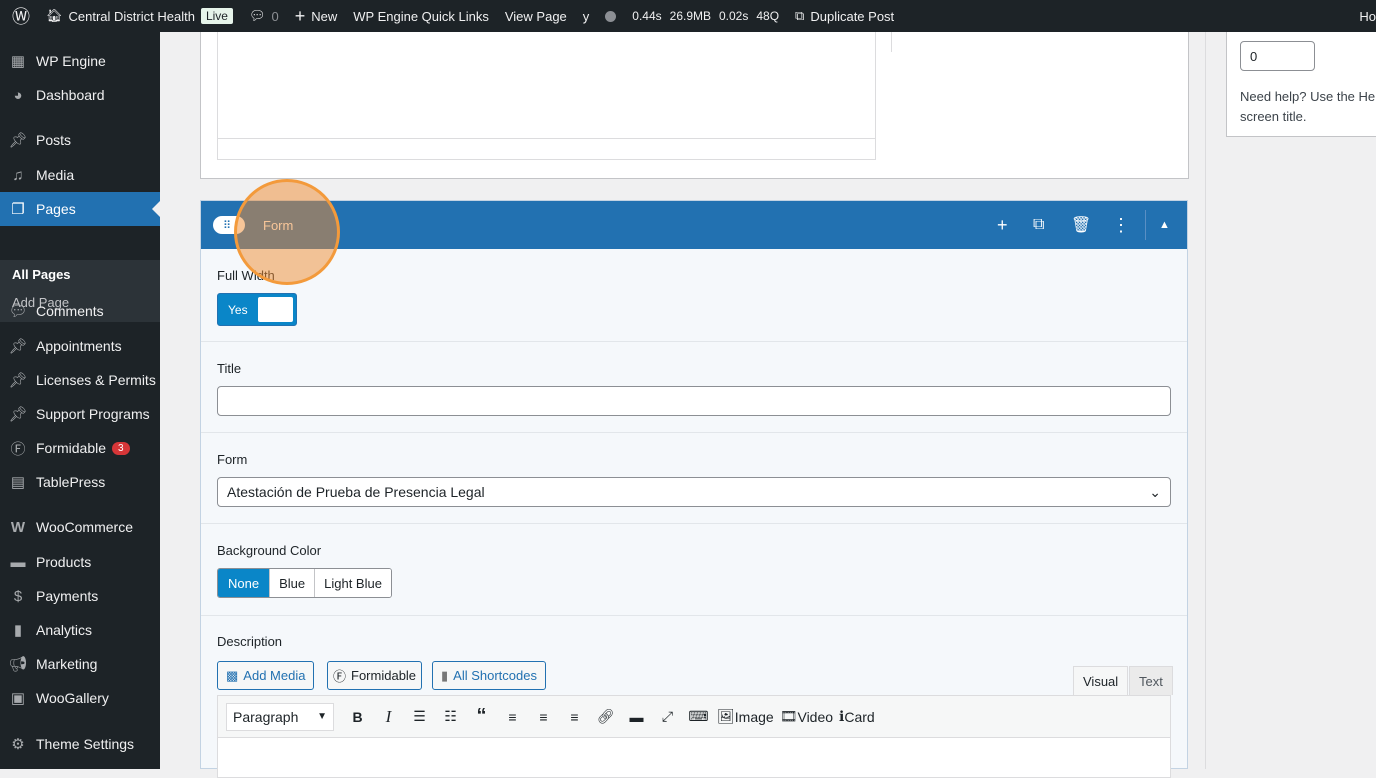 This screenshot has width=1376, height=778. Describe the element at coordinates (121, 448) in the screenshot. I see `notification-badge: 3` at that location.